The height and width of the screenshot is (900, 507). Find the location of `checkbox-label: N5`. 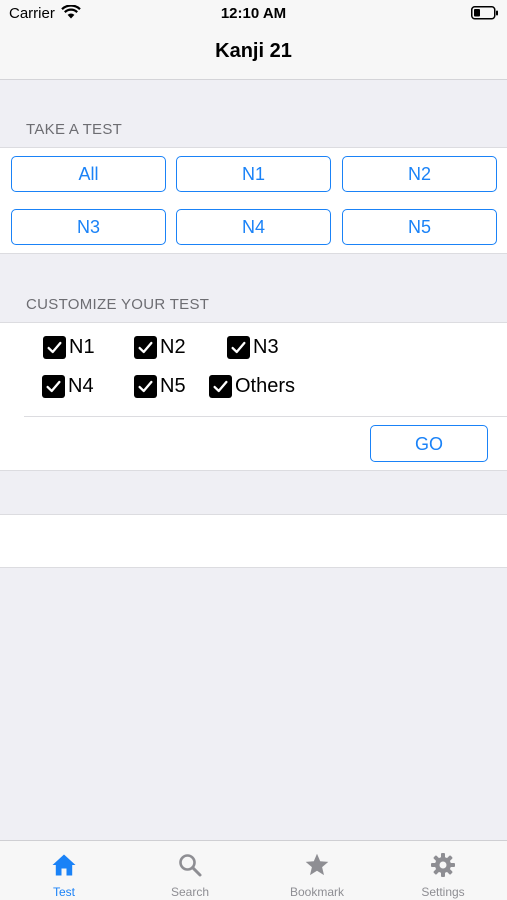

checkbox-label: N5 is located at coordinates (173, 385).